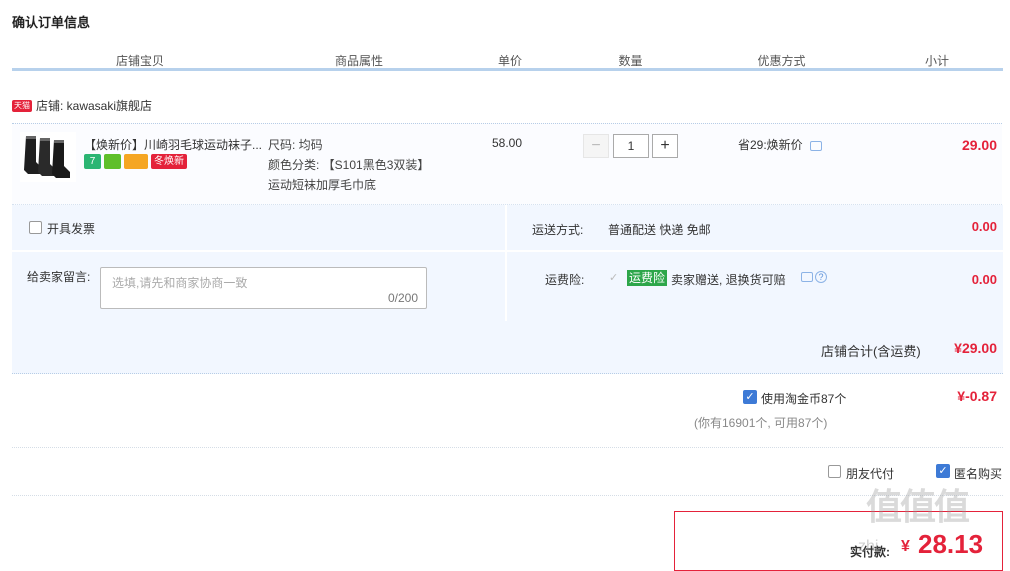 The image size is (1010, 571). What do you see at coordinates (814, 277) in the screenshot?
I see `insurance-icons: ?` at bounding box center [814, 277].